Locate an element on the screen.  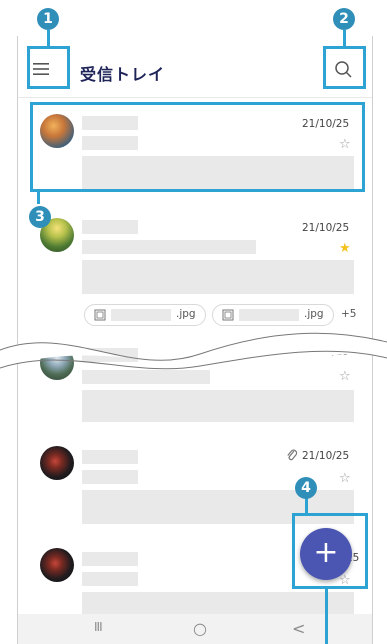
callout-badge-4: 4 is located at coordinates (306, 488).